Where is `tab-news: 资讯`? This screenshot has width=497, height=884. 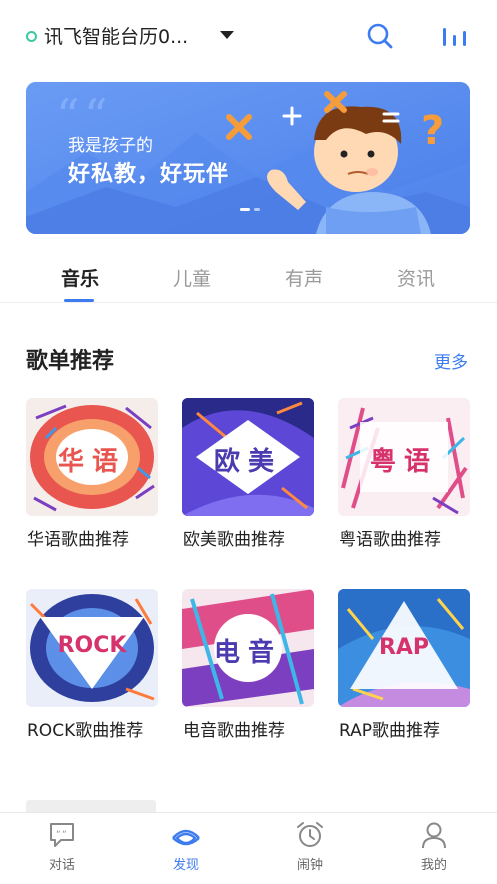 tab-news: 资讯 is located at coordinates (416, 277).